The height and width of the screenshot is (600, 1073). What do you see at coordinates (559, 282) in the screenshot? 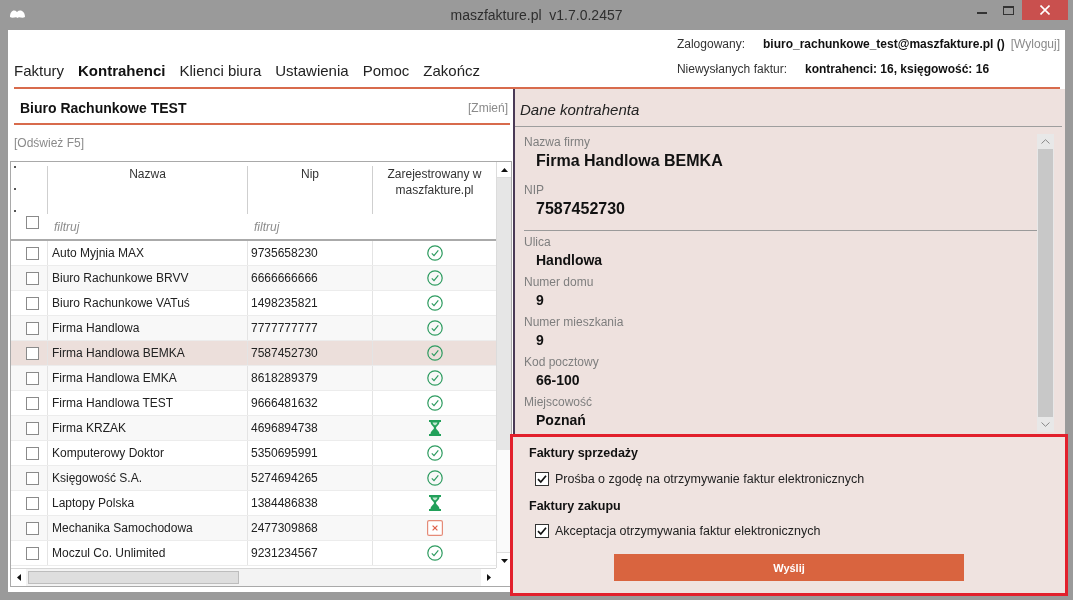
I see `field-label: Numer domu` at bounding box center [559, 282].